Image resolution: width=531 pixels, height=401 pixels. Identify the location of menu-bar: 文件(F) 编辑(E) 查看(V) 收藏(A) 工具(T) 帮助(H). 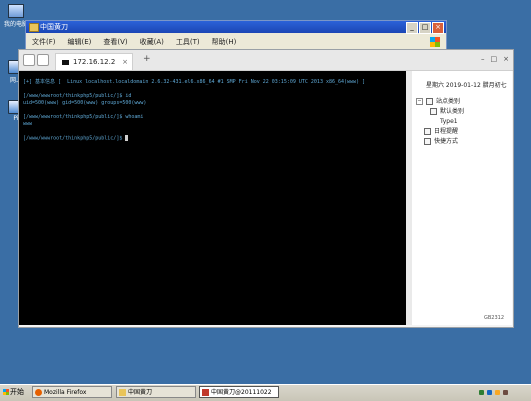
(236, 40).